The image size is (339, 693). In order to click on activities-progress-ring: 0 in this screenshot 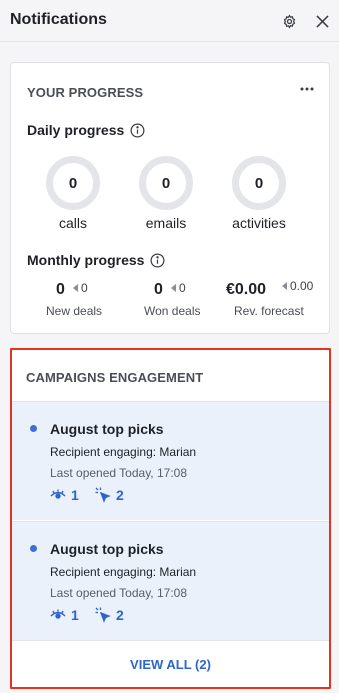, I will do `click(259, 183)`.